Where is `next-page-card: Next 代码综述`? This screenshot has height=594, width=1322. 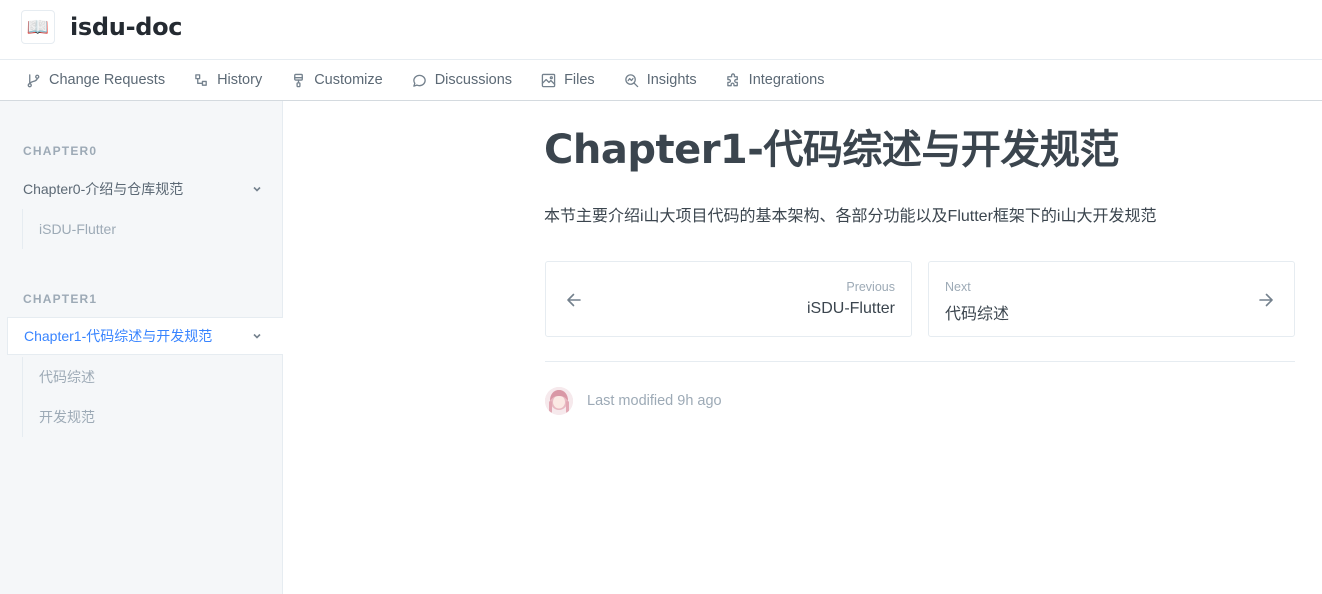 next-page-card: Next 代码综述 is located at coordinates (1111, 299).